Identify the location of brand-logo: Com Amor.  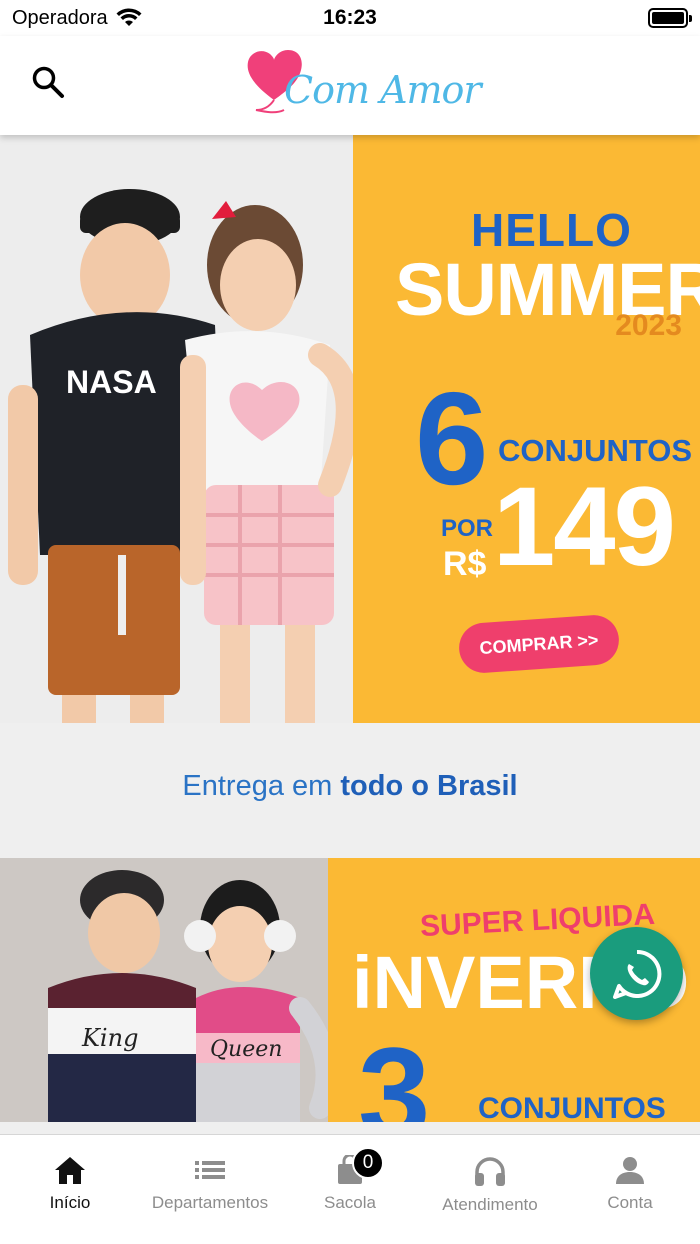
(363, 85).